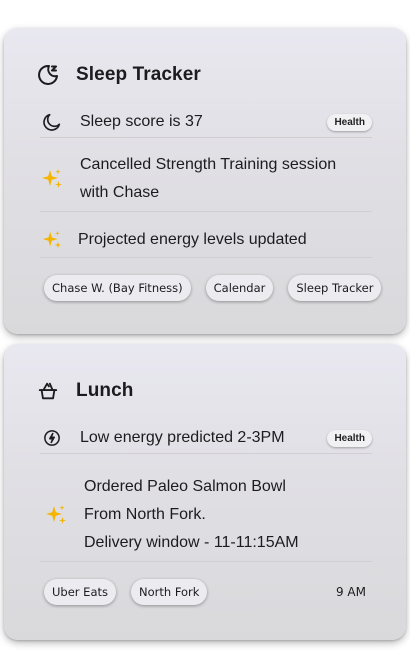  Describe the element at coordinates (52, 438) in the screenshot. I see `energy-bolt-icon` at that location.